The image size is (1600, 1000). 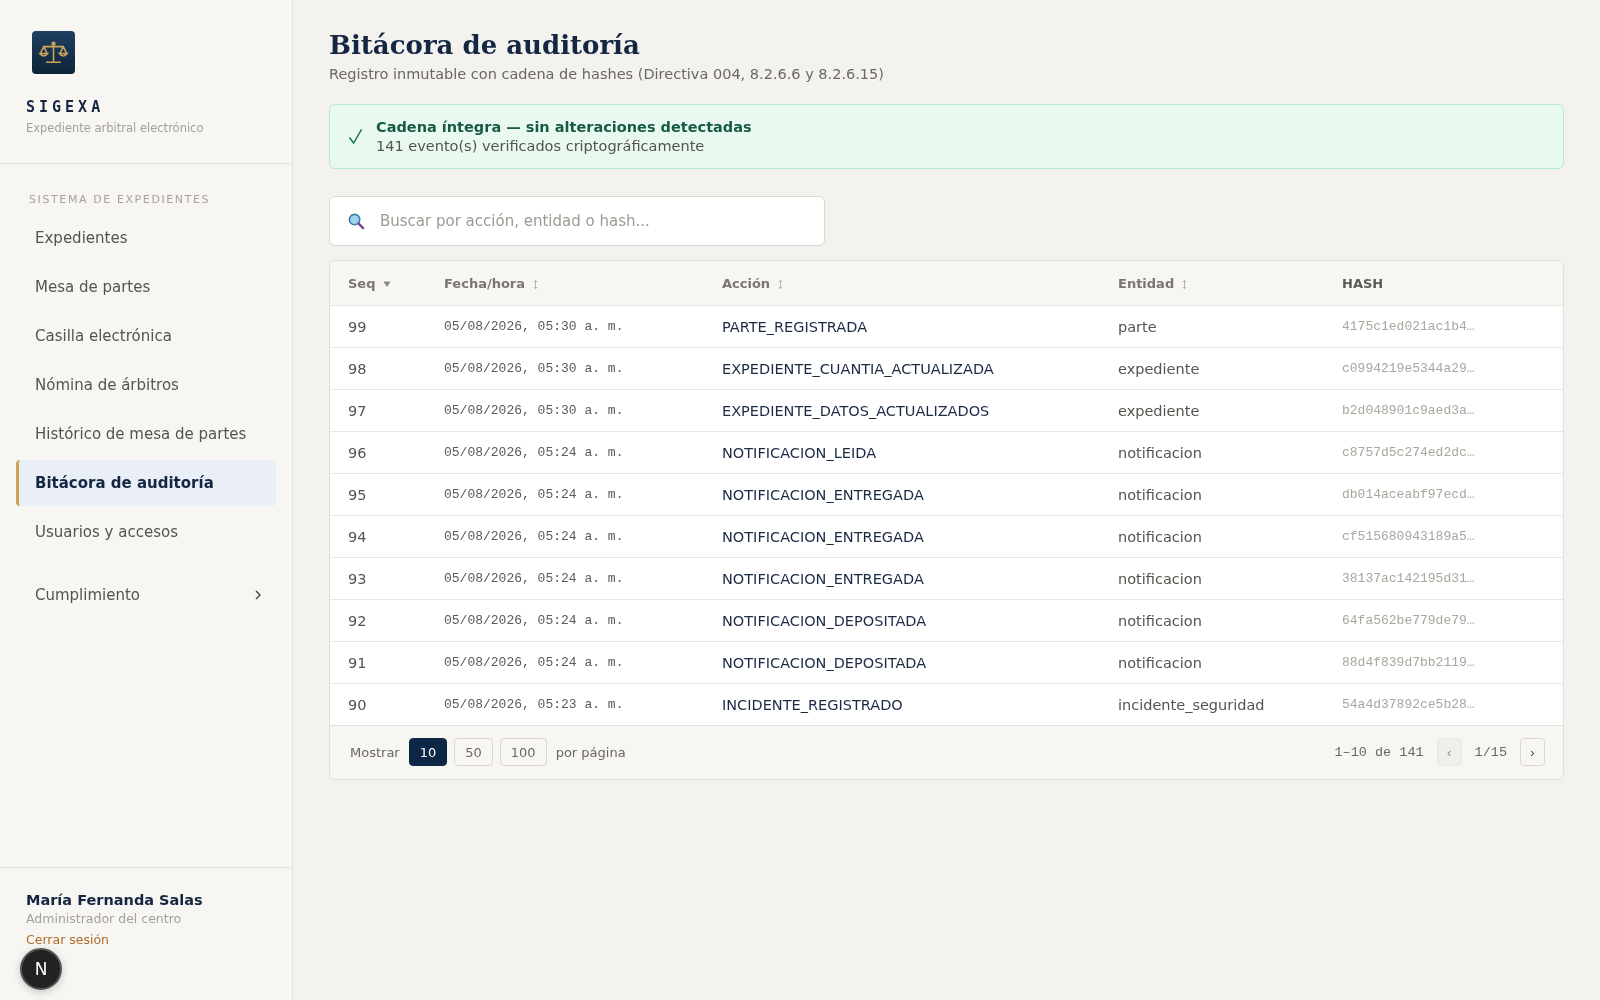 I want to click on column-header: Fecha/hora, so click(x=565, y=283).